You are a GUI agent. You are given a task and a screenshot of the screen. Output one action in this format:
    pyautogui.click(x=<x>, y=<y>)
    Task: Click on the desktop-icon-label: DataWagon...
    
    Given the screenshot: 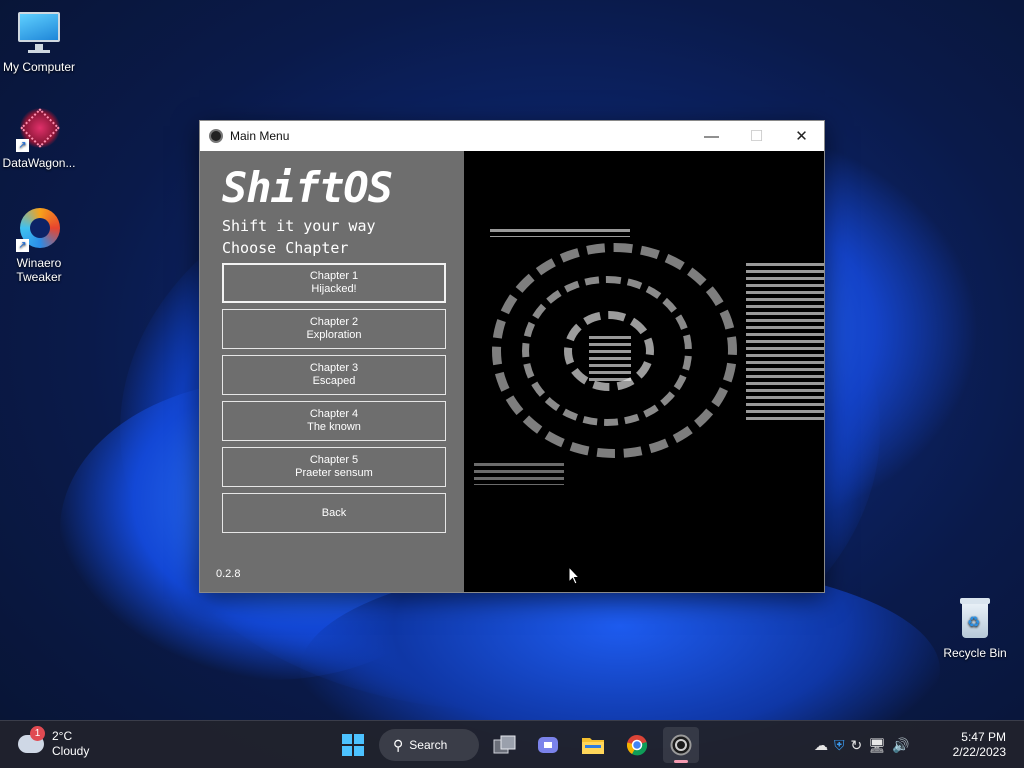 What is the action you would take?
    pyautogui.click(x=39, y=163)
    